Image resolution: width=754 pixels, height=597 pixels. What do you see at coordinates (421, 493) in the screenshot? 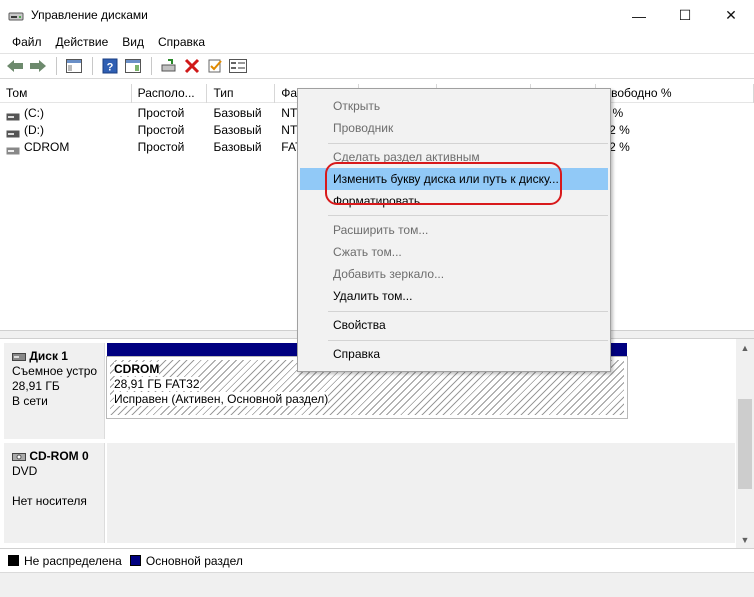
I see `empty-media-area` at bounding box center [421, 493].